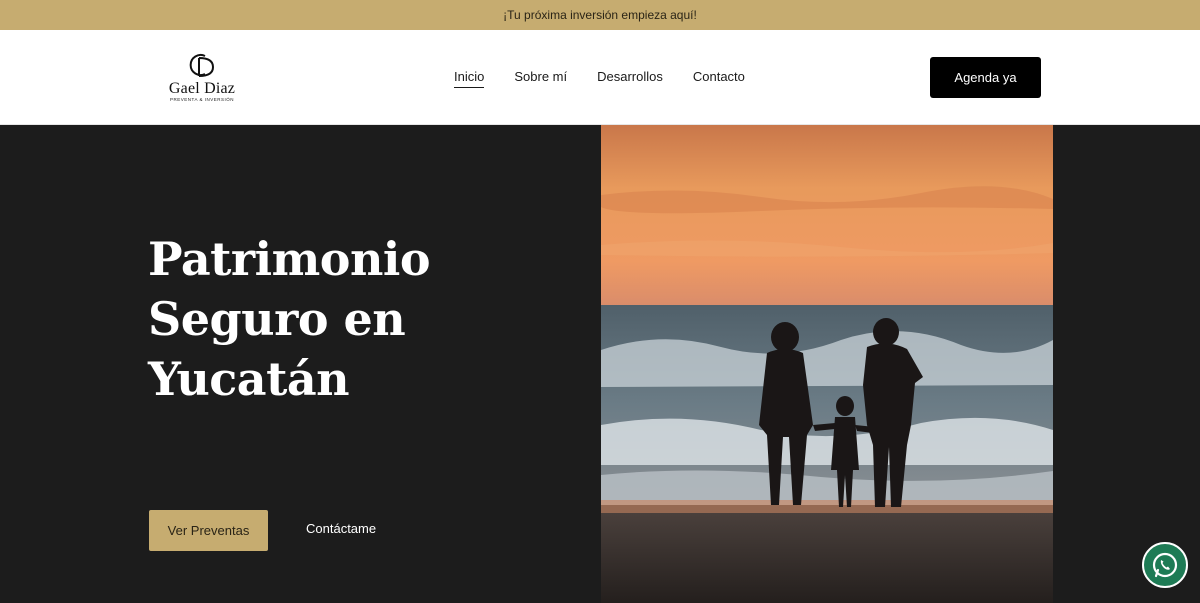 This screenshot has width=1200, height=603. Describe the element at coordinates (540, 78) in the screenshot. I see `nav-item-sobre-mi: Sobre mí` at that location.